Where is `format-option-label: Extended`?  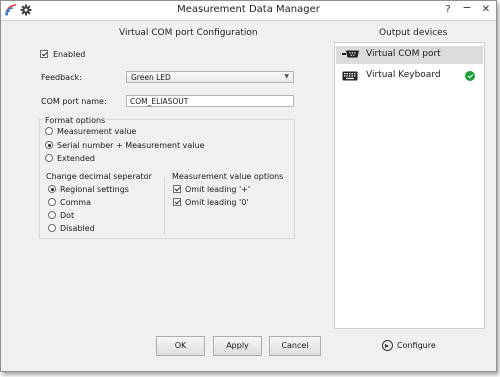
format-option-label: Extended is located at coordinates (76, 158).